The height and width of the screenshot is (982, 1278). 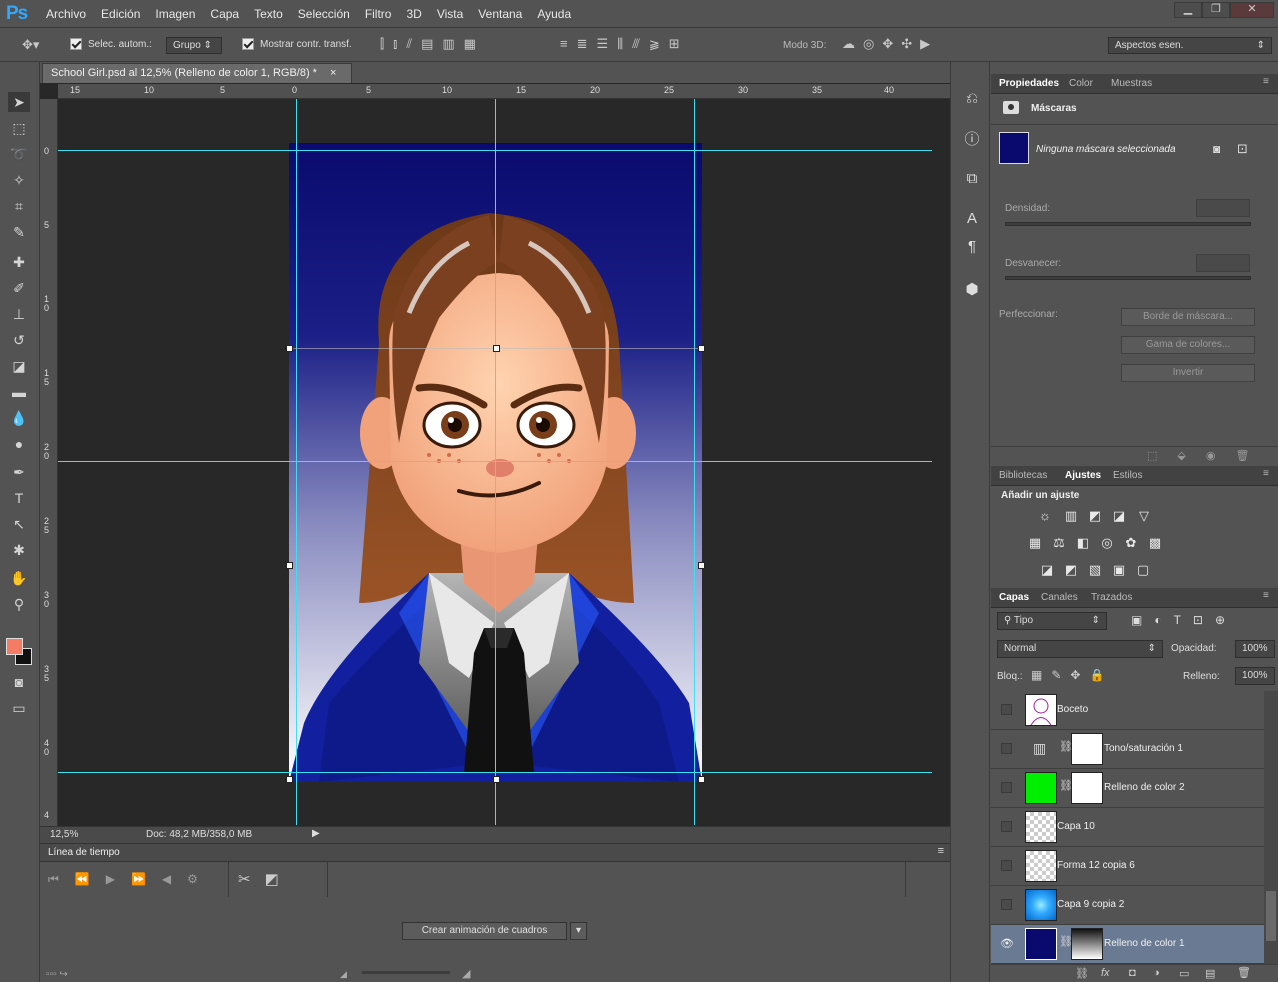 What do you see at coordinates (1188, 373) in the screenshot?
I see `invert-button: Invertir` at bounding box center [1188, 373].